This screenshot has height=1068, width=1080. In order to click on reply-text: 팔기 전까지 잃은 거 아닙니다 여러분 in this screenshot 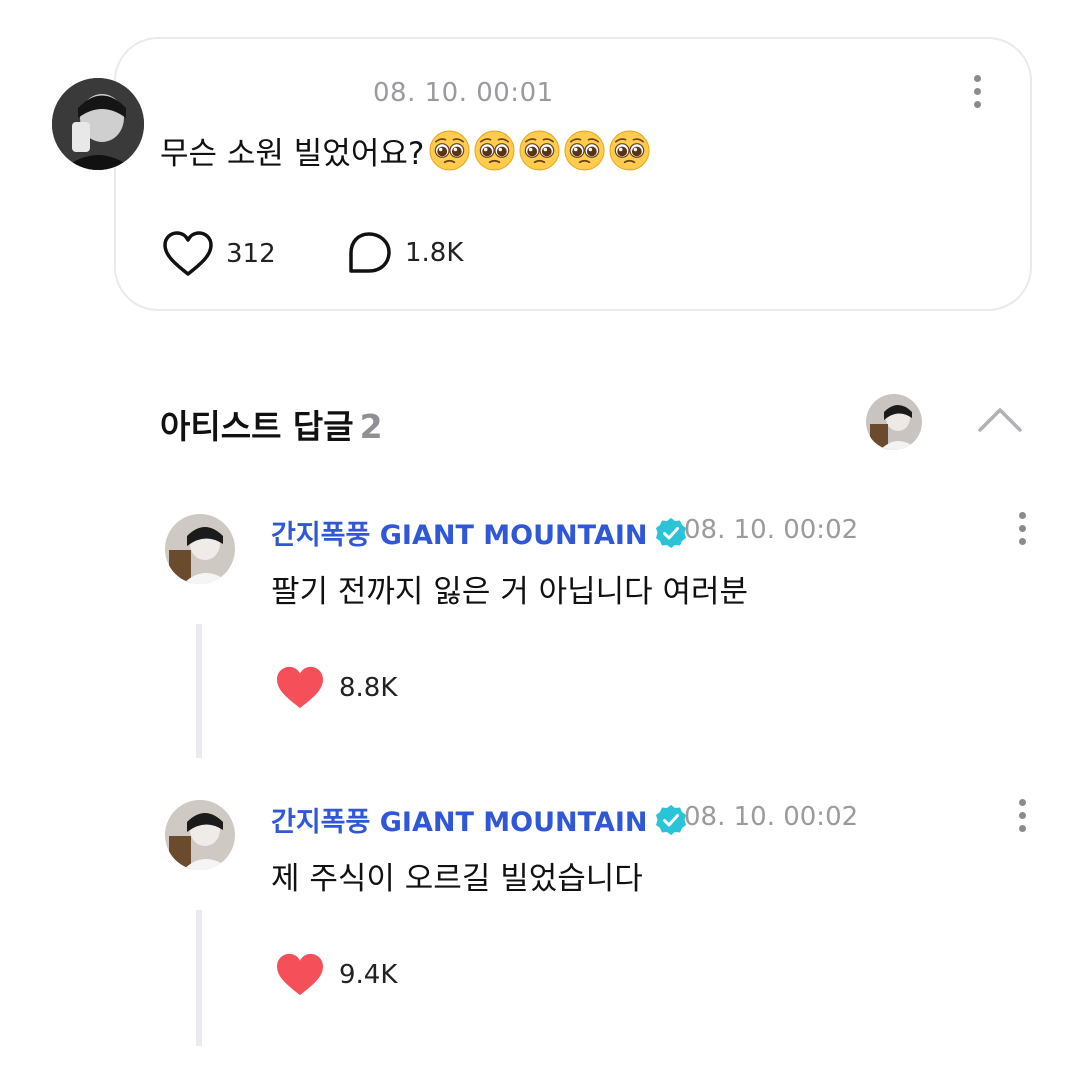, I will do `click(510, 592)`.